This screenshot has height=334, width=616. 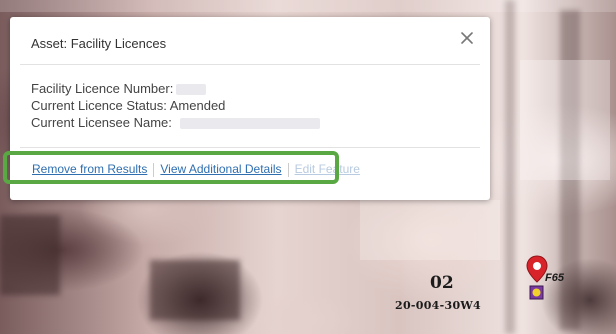 What do you see at coordinates (467, 38) in the screenshot?
I see `close-icon` at bounding box center [467, 38].